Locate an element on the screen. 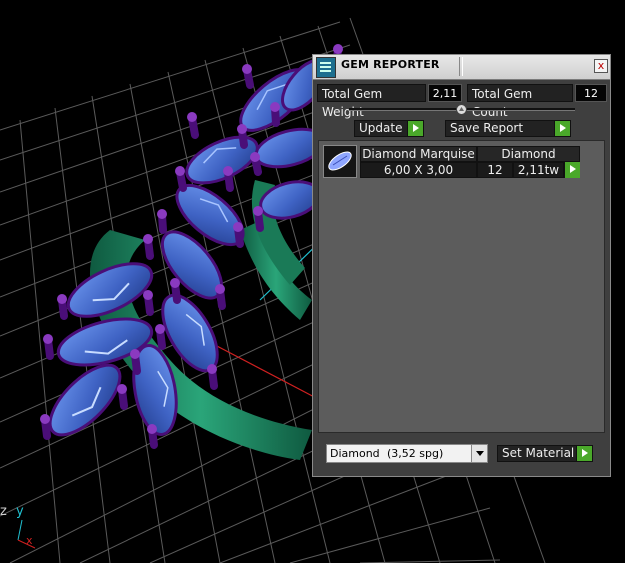 The width and height of the screenshot is (625, 563). gem-size: 6,00 X 3,00 is located at coordinates (418, 170).